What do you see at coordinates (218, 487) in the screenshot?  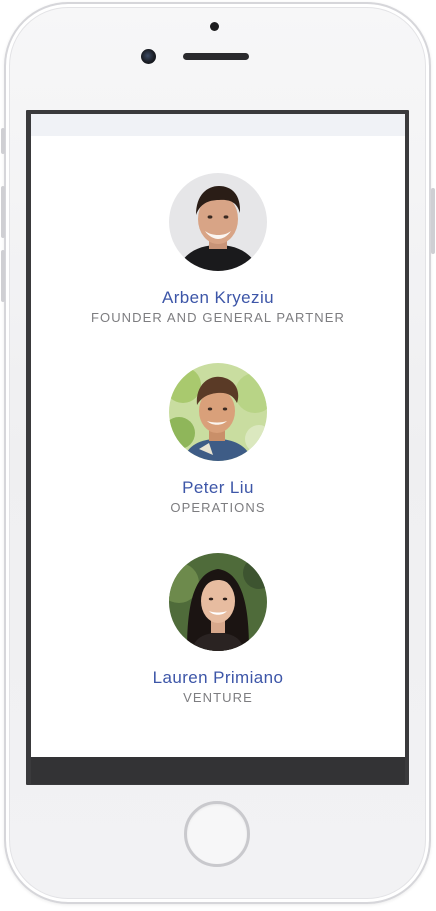 I see `member-name: Peter Liu` at bounding box center [218, 487].